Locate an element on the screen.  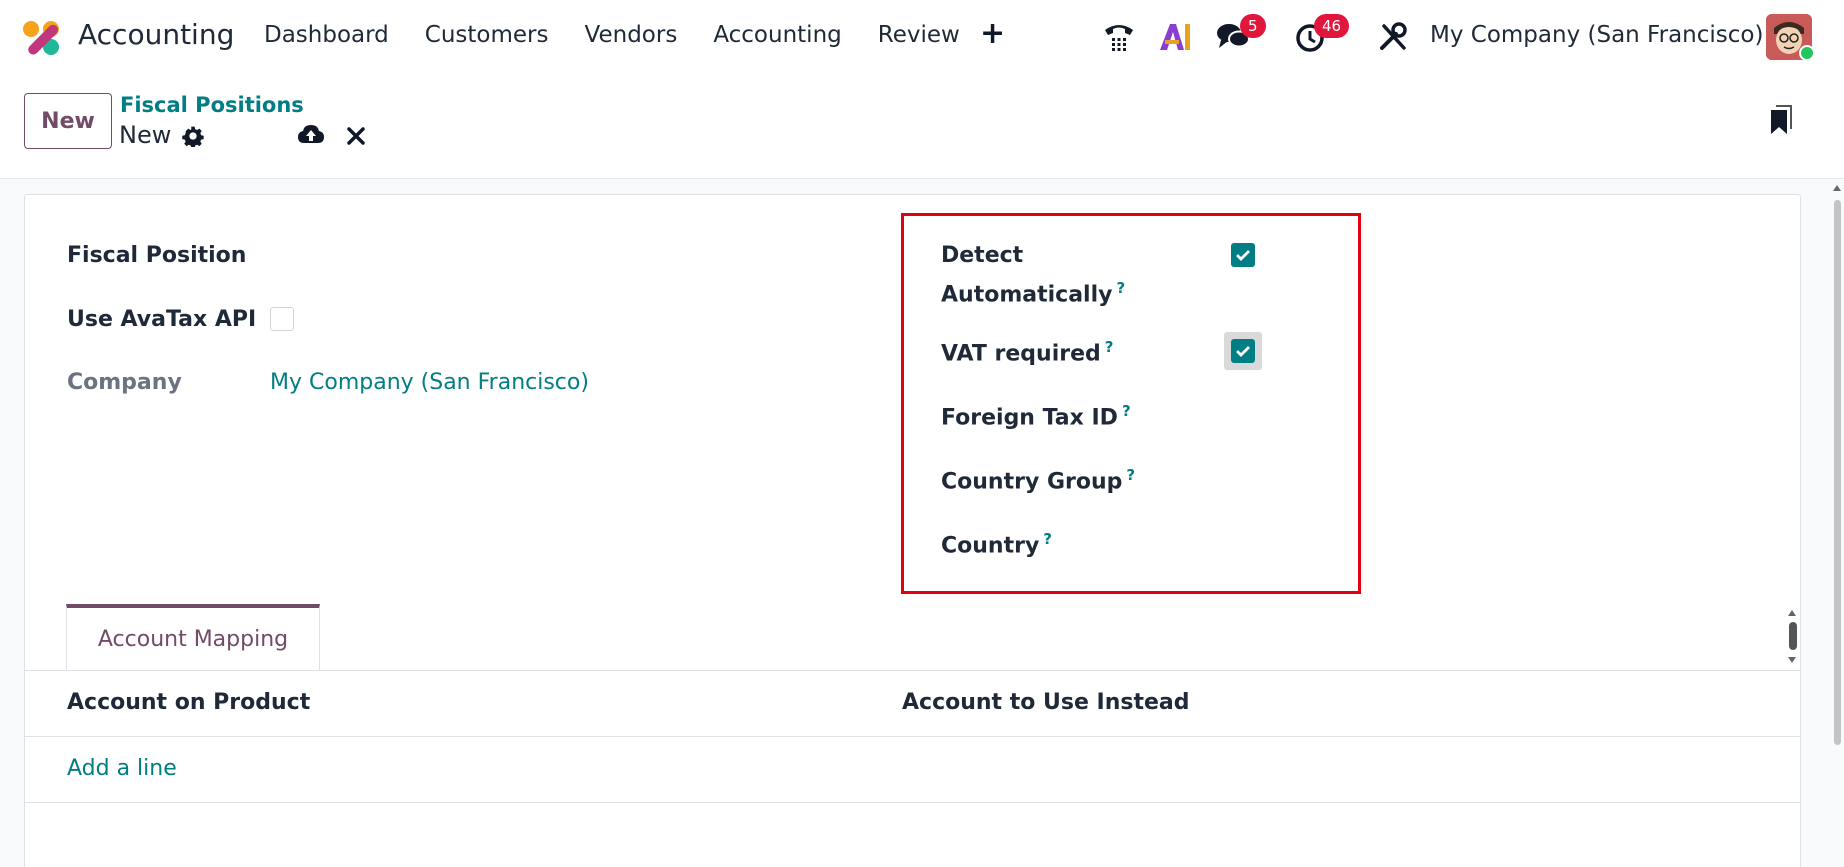
online-status-dot is located at coordinates (1807, 53).